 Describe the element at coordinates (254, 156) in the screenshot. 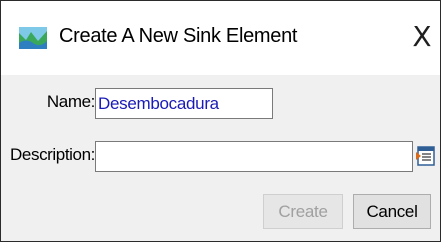

I see `description-field` at that location.